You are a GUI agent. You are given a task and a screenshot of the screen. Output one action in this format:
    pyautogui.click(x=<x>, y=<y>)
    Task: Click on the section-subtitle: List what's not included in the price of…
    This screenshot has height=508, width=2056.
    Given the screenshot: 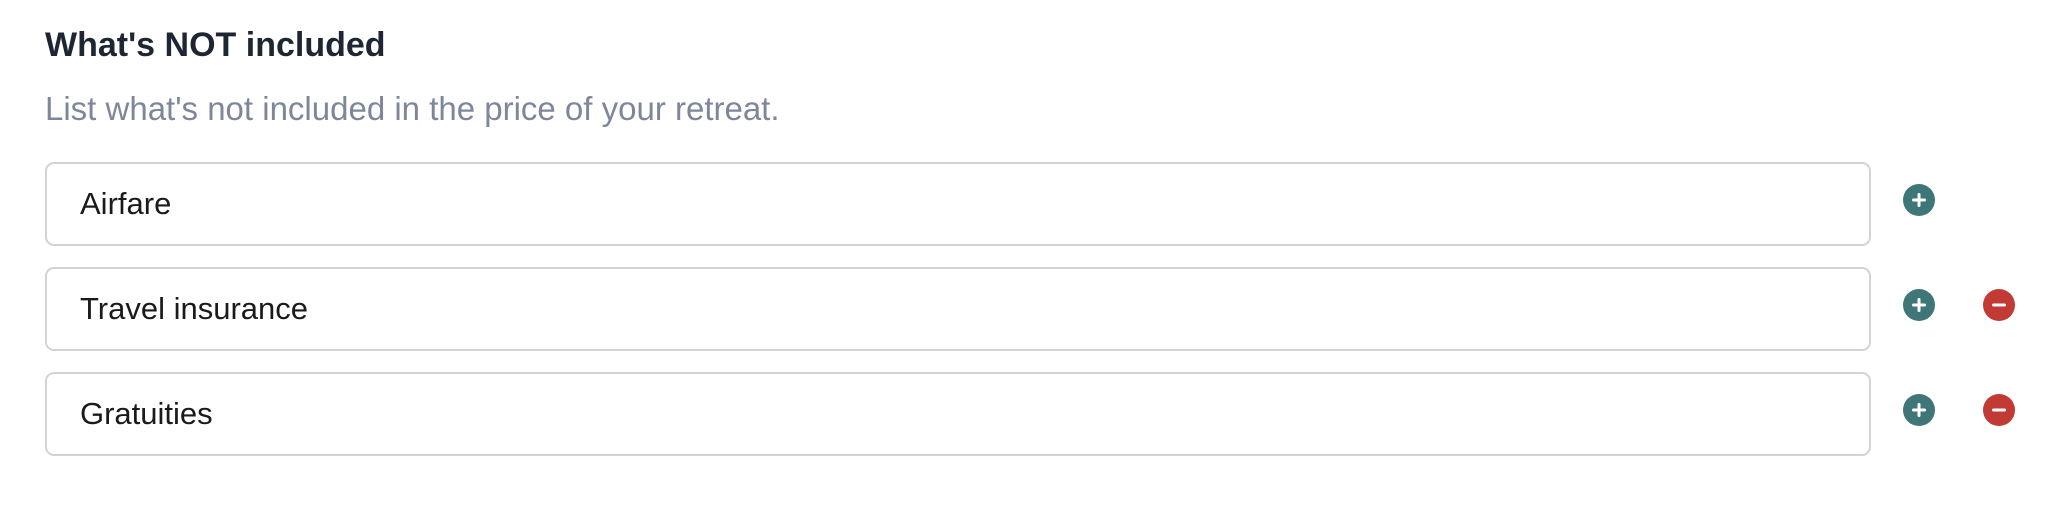 What is the action you would take?
    pyautogui.click(x=412, y=108)
    